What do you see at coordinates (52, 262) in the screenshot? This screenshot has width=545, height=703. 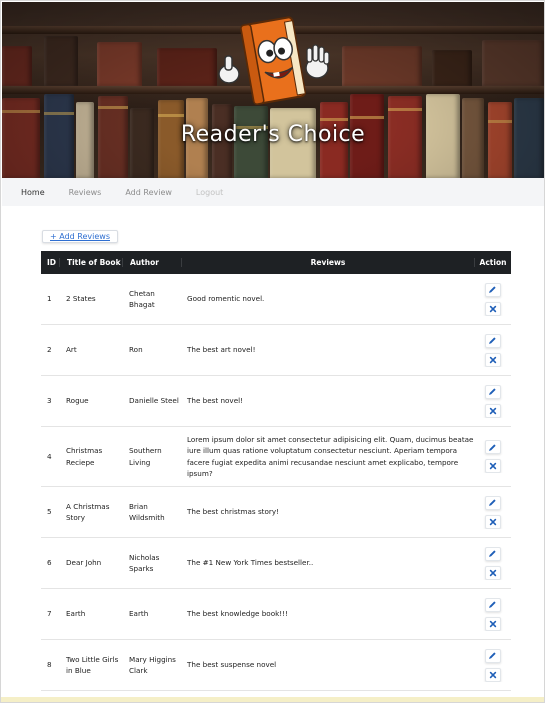 I see `col-header-id: ID` at bounding box center [52, 262].